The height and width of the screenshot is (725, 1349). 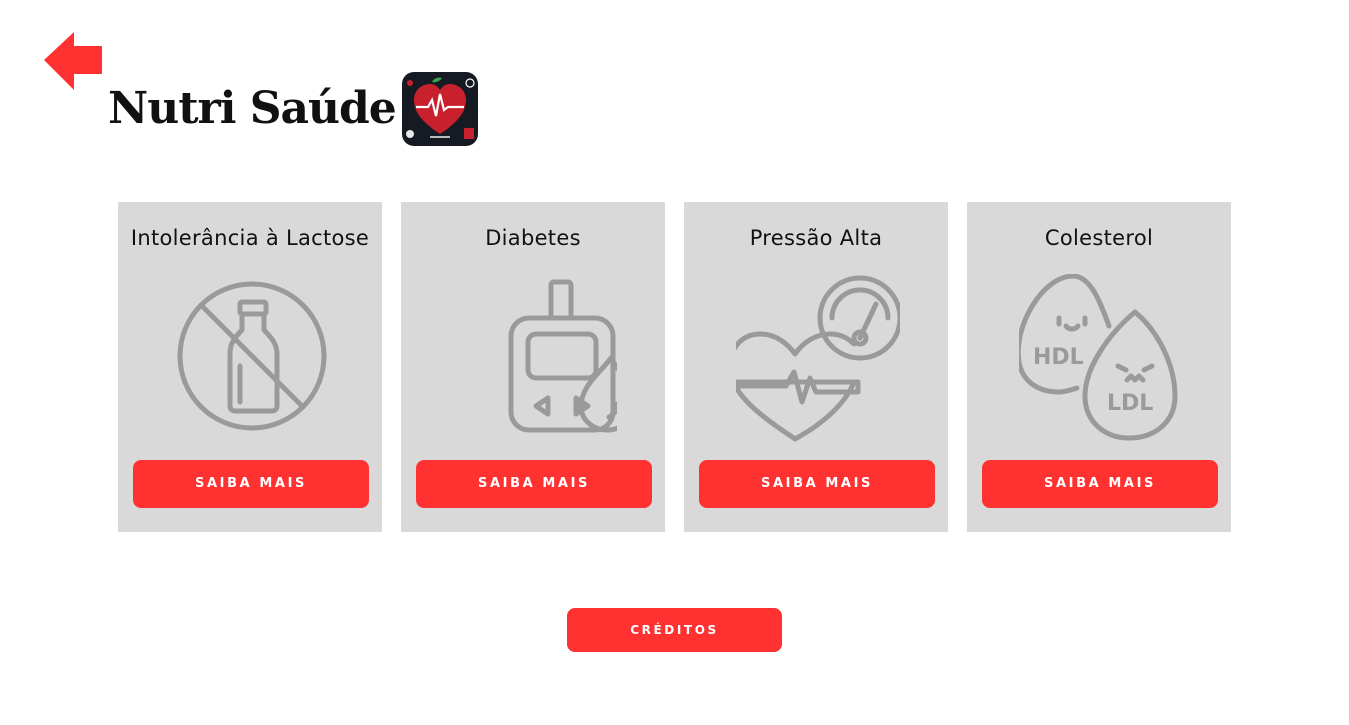 What do you see at coordinates (1058, 357) in the screenshot?
I see `svg-text: HDL` at bounding box center [1058, 357].